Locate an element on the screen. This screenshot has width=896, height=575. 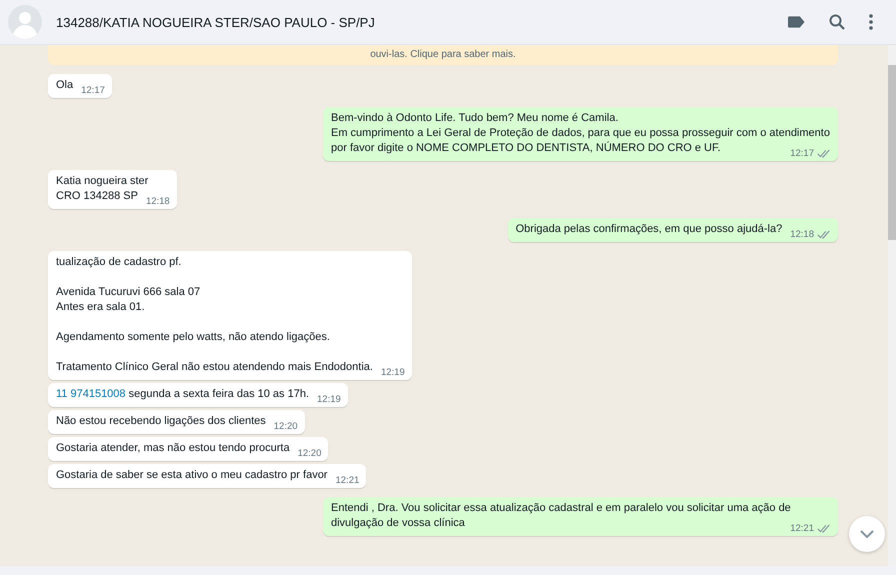
message-bubble: tualização de cadastro pf. Avenida Tucuruvi 666 sala 07 Antes era sala 01. Agendamento somente pelo watts, não atendo ligações. Tratamento Clínico Geral não estou atendendo mais Endodontia. 12:19 is located at coordinates (230, 315).